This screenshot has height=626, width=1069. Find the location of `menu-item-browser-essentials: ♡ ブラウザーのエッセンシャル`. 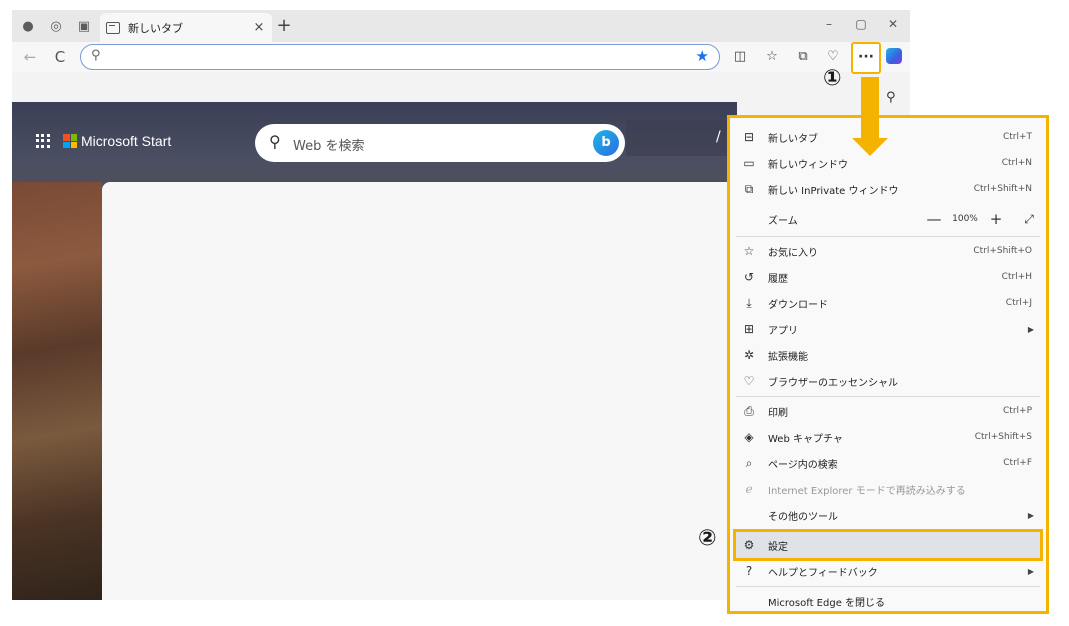

menu-item-browser-essentials: ♡ ブラウザーのエッセンシャル is located at coordinates (888, 381).